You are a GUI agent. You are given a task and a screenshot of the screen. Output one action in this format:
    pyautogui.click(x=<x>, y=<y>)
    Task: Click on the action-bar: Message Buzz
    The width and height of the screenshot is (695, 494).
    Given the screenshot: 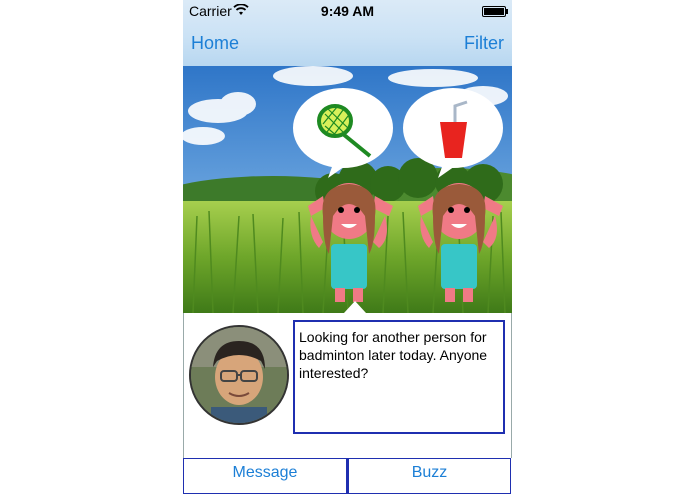 What is the action you would take?
    pyautogui.click(x=347, y=476)
    